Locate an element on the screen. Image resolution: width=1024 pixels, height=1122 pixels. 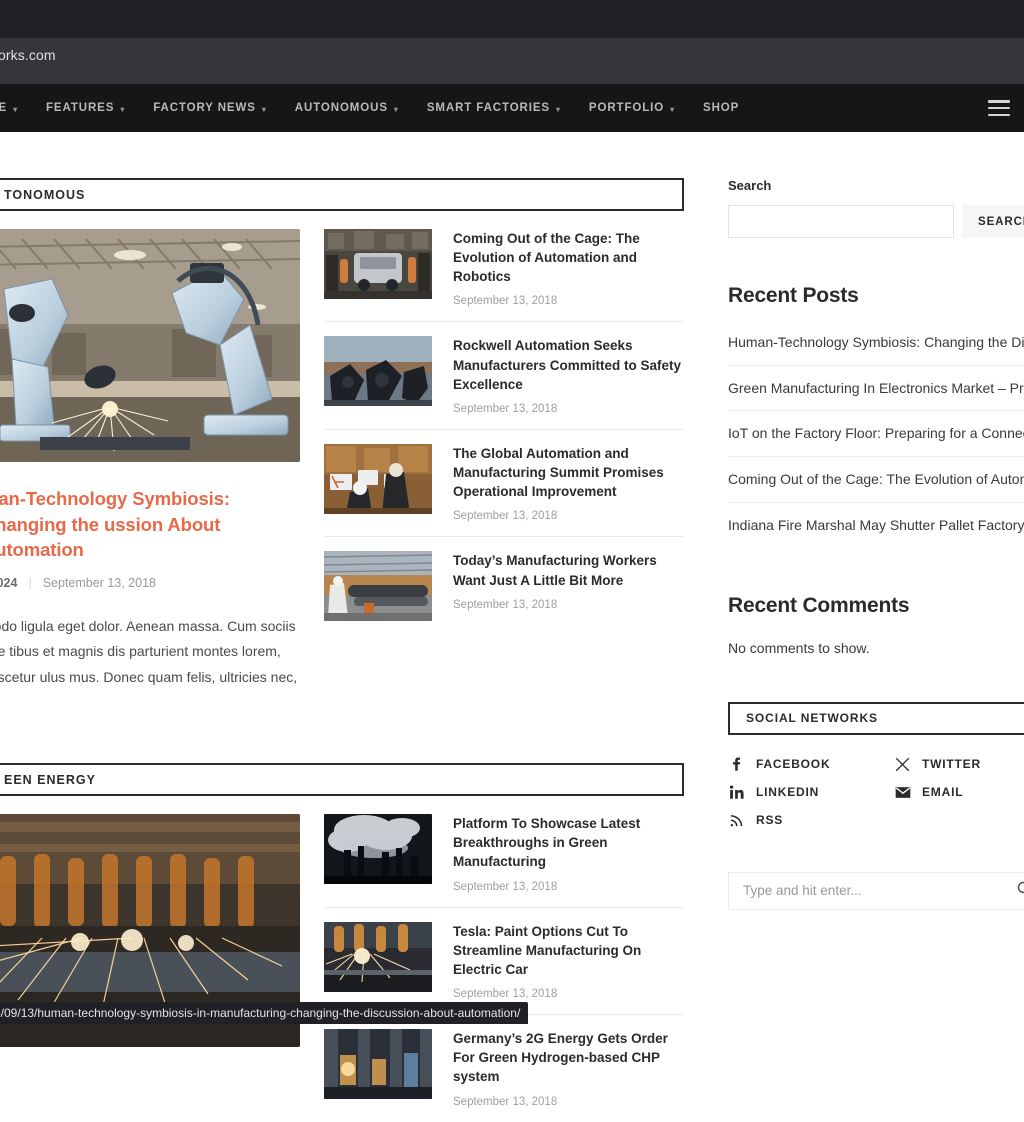
social-link-facebook: FACEBOOK is located at coordinates (811, 764).